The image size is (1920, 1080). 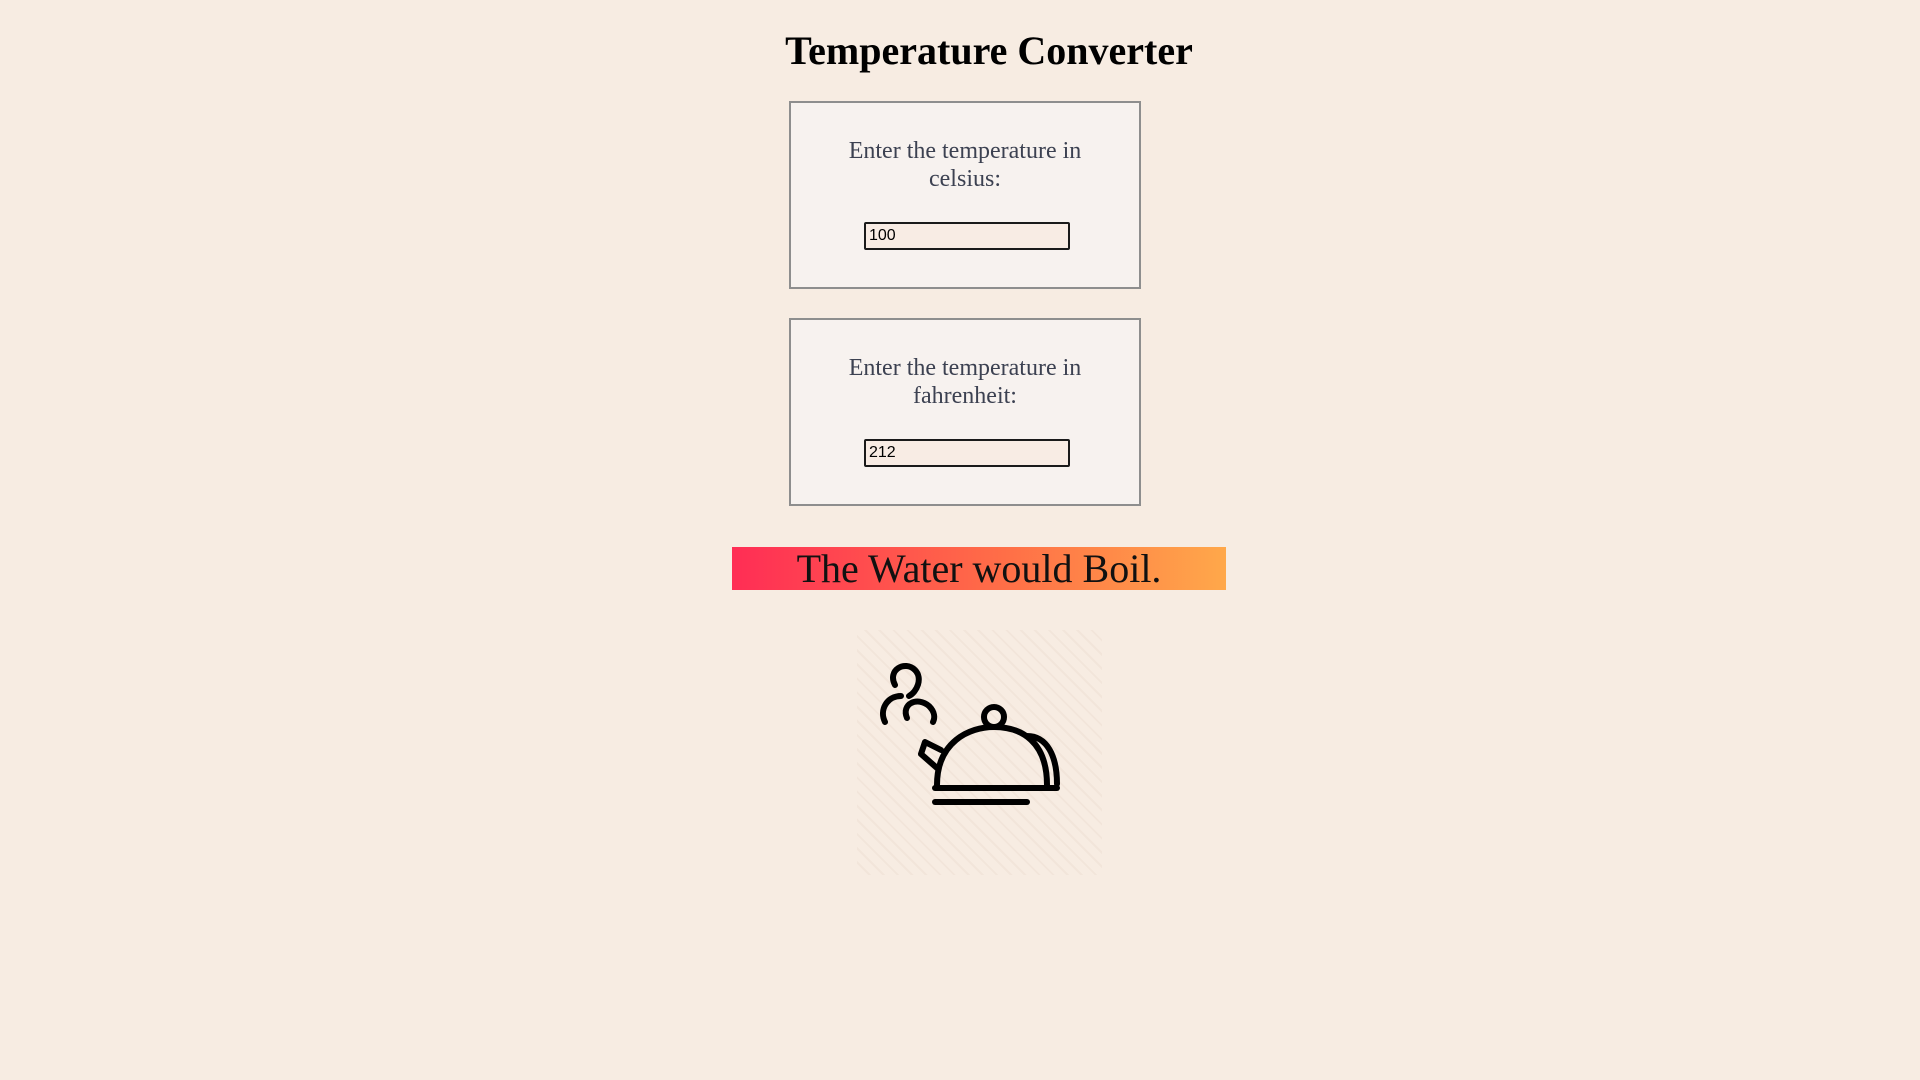 What do you see at coordinates (967, 453) in the screenshot?
I see `fahrenheit-input` at bounding box center [967, 453].